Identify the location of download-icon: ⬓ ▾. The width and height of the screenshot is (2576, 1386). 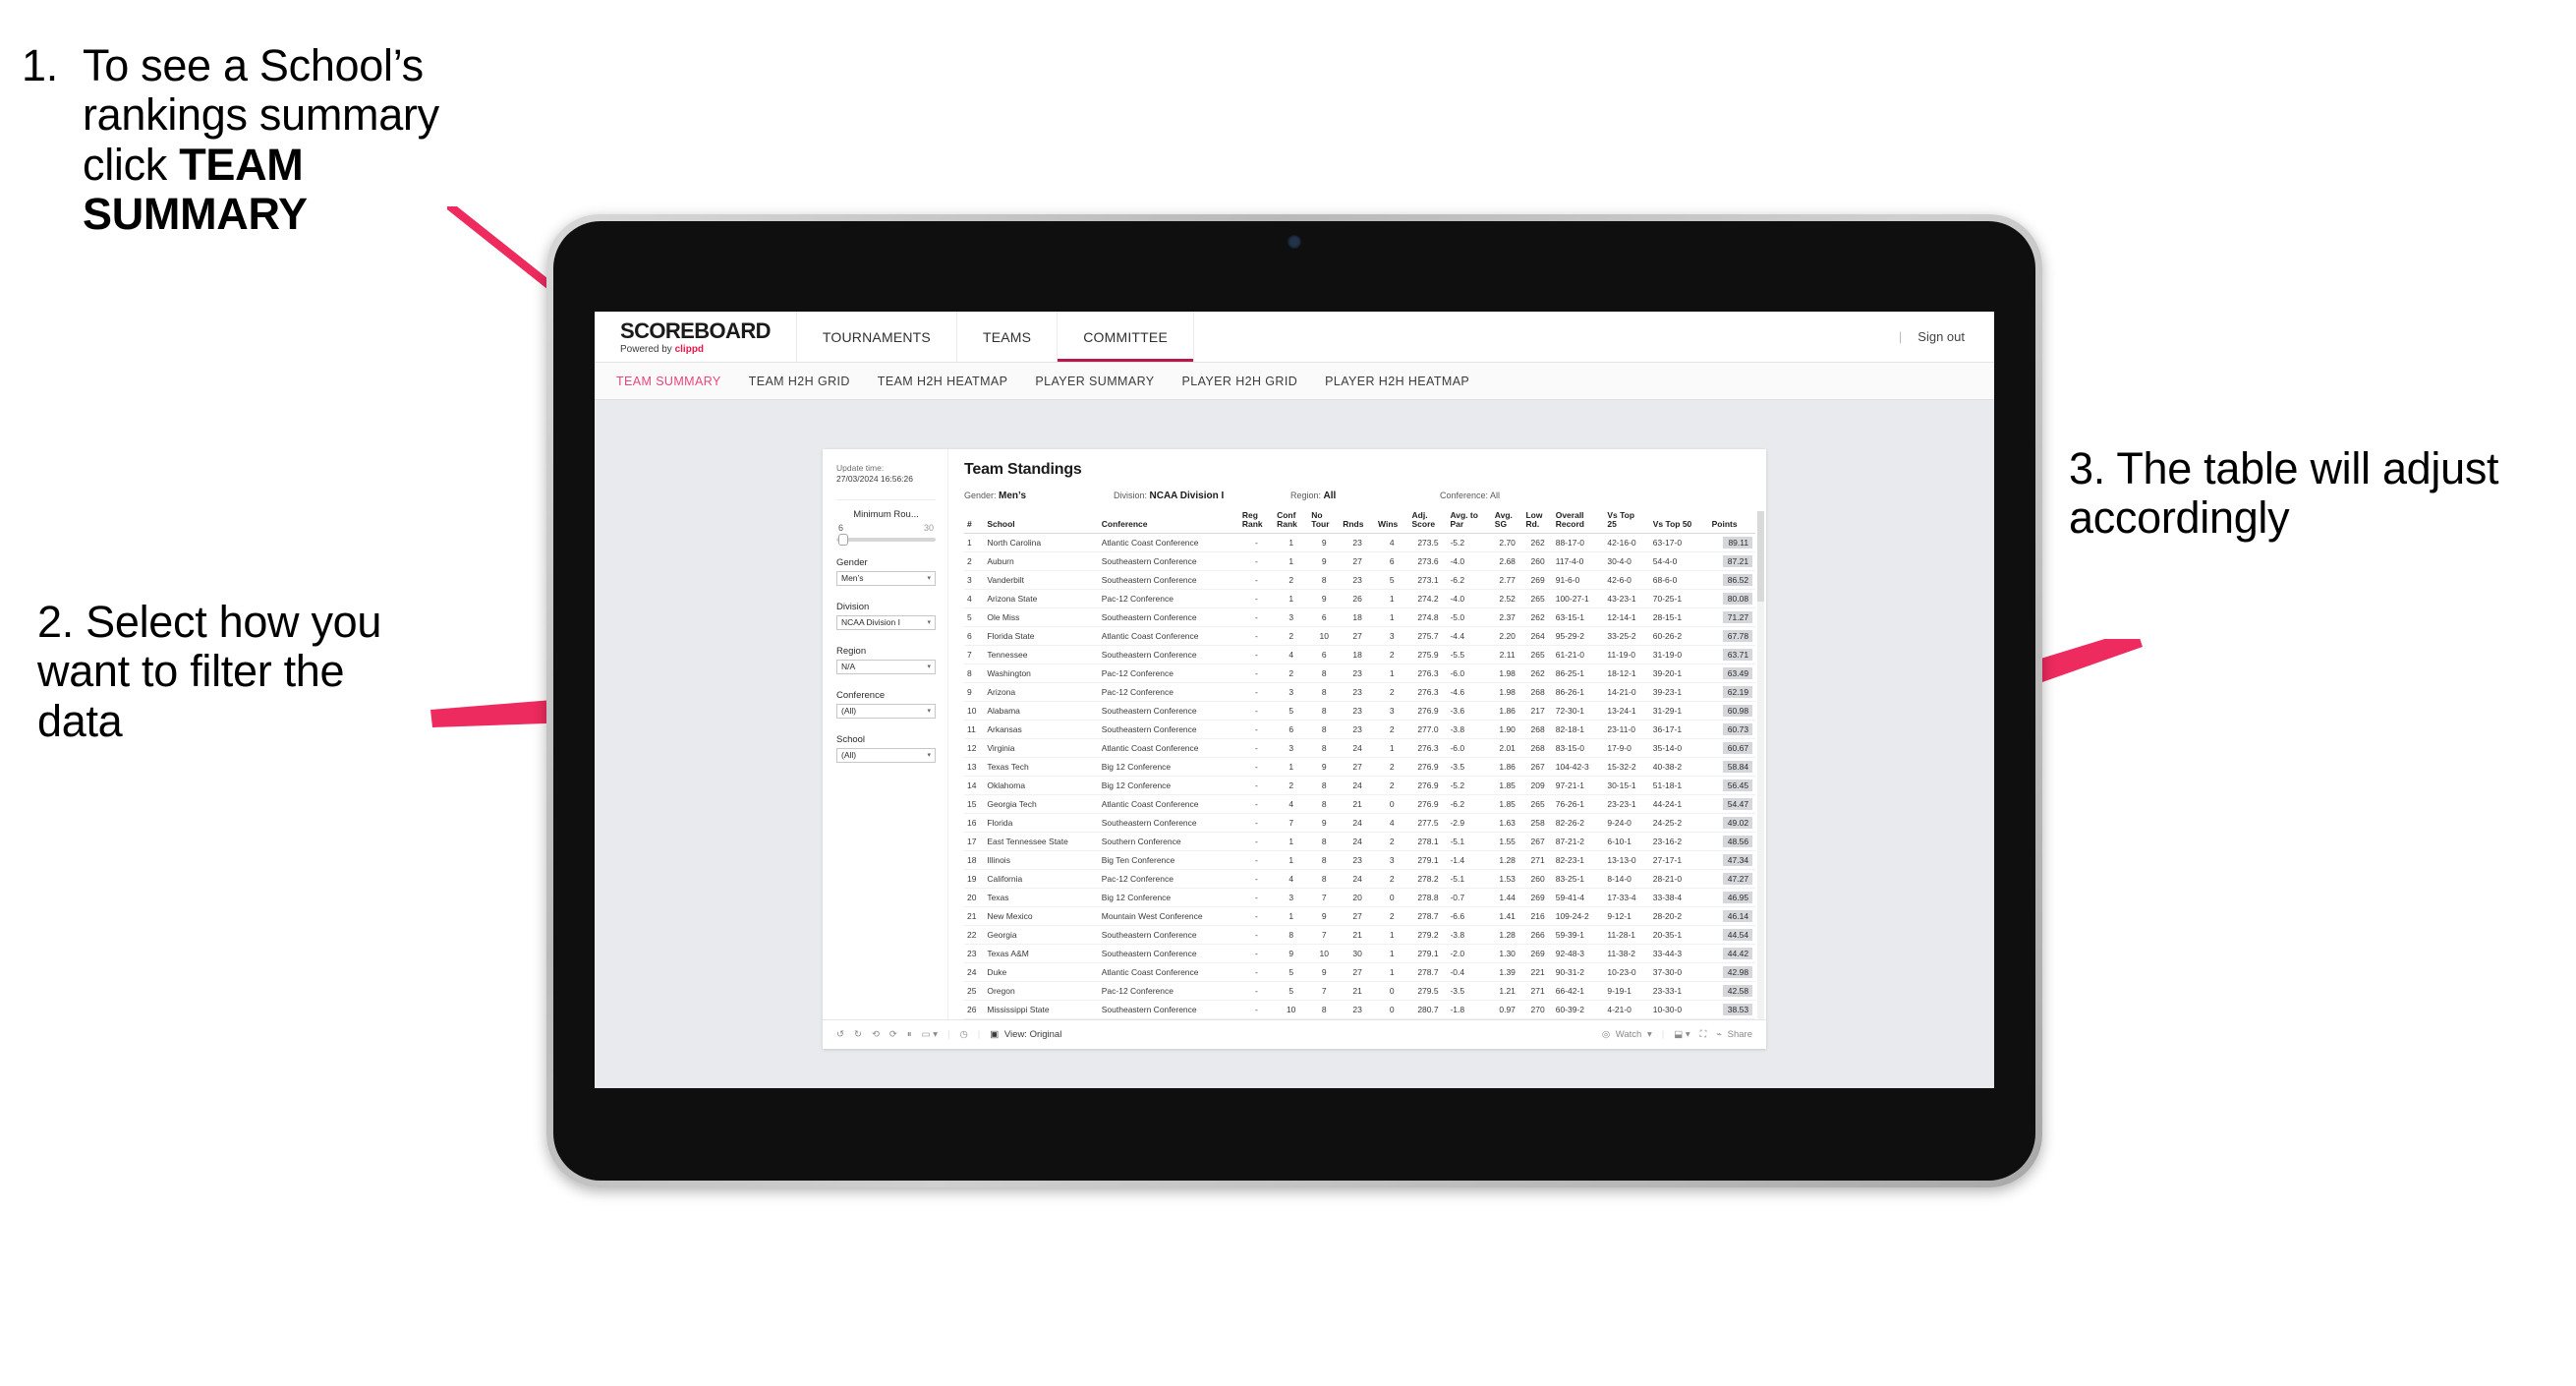
(1682, 1035).